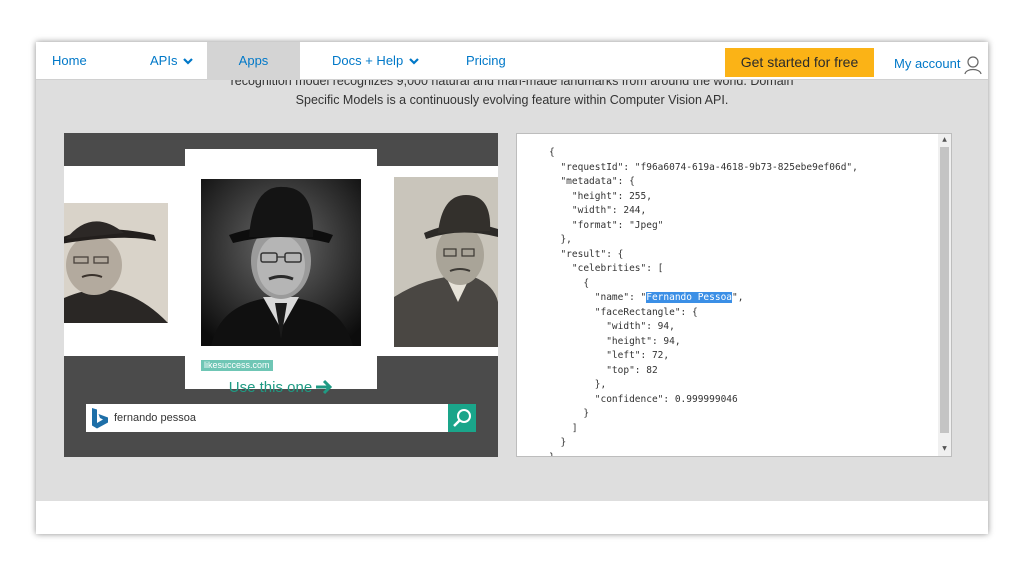 The image size is (1024, 576). What do you see at coordinates (592, 181) in the screenshot?
I see `json-line: "metadata": {` at bounding box center [592, 181].